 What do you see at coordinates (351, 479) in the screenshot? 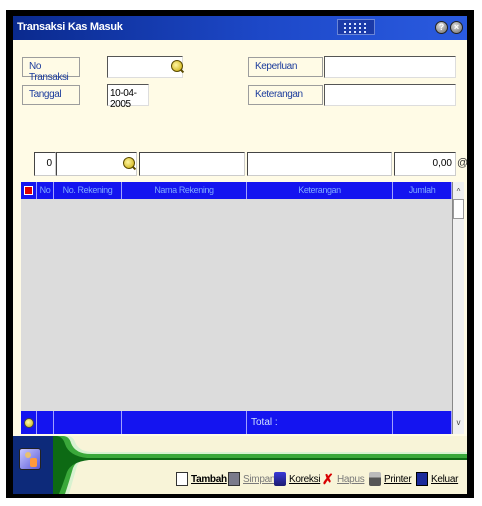
I see `hapus-label: Hapus` at bounding box center [351, 479].